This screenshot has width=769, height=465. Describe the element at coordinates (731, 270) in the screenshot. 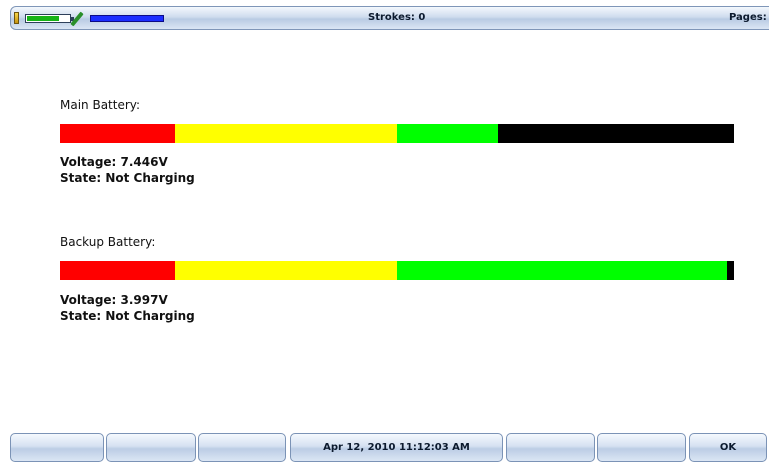

I see `backup-battery-end-marker` at that location.